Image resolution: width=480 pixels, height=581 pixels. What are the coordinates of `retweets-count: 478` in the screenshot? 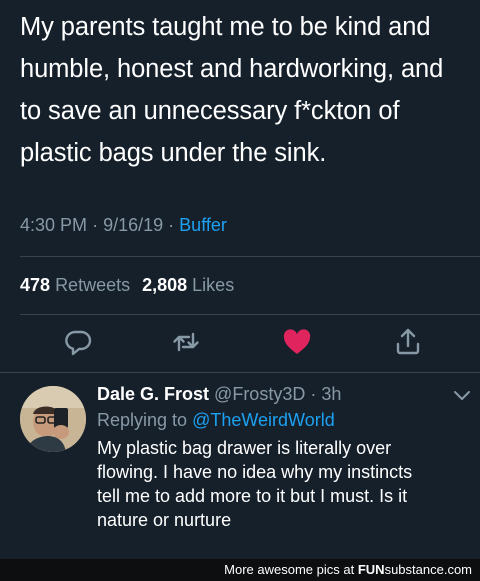 It's located at (35, 285).